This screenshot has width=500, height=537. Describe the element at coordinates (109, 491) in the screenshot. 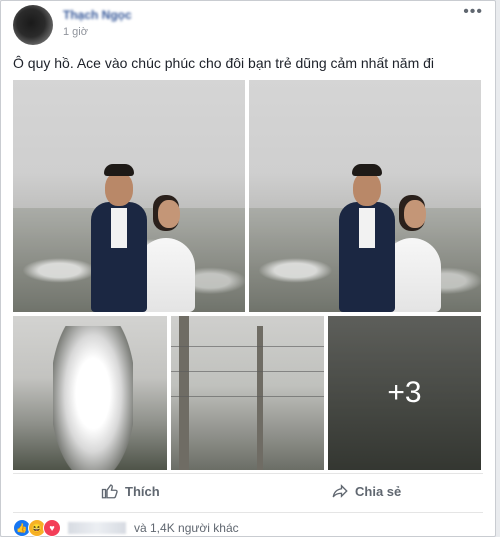

I see `thumbs-up-icon` at that location.